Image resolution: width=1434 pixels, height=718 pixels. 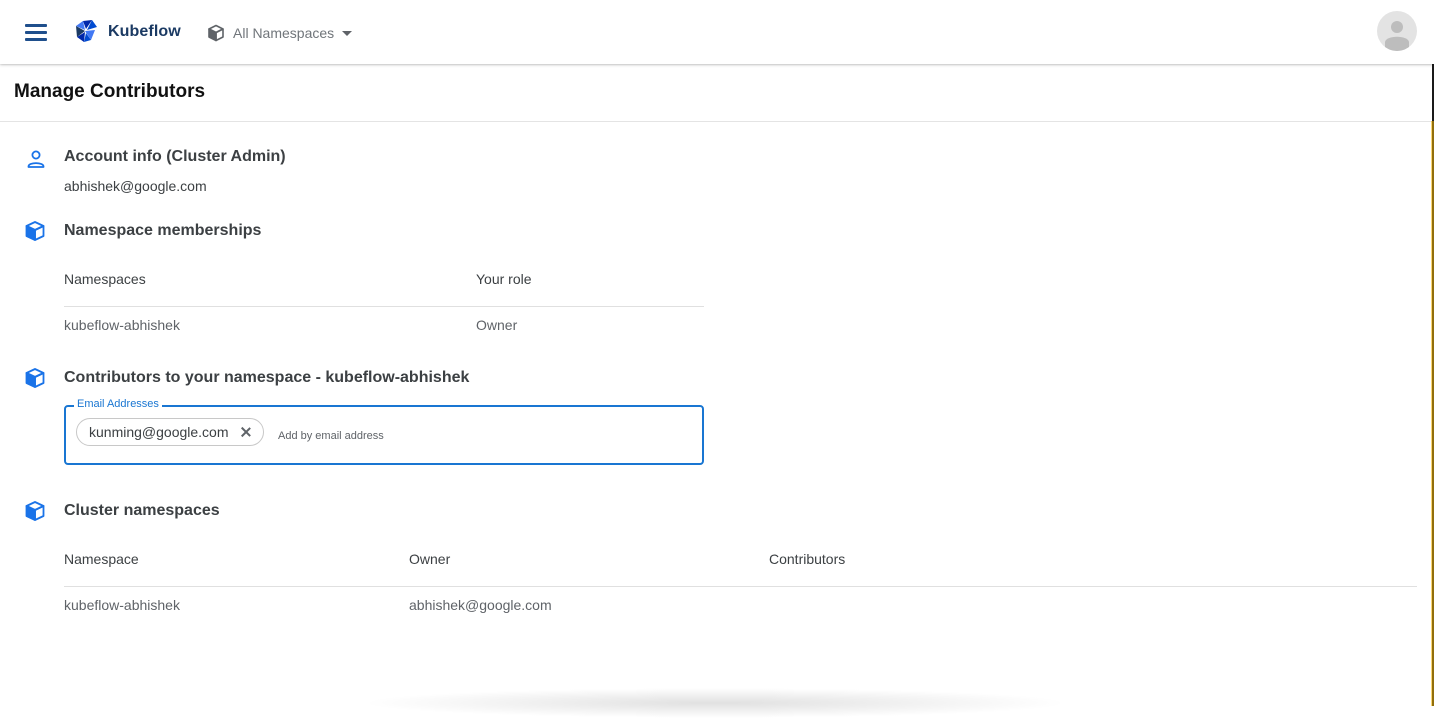 What do you see at coordinates (36, 159) in the screenshot?
I see `account-person-icon` at bounding box center [36, 159].